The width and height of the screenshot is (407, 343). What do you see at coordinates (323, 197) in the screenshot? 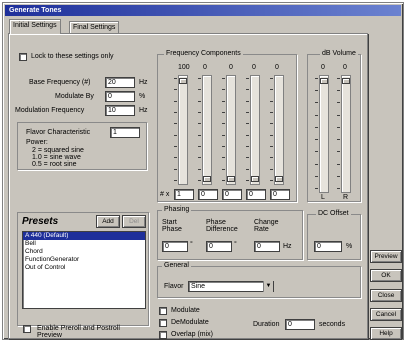
I see `volume-left-label: L` at bounding box center [323, 197].